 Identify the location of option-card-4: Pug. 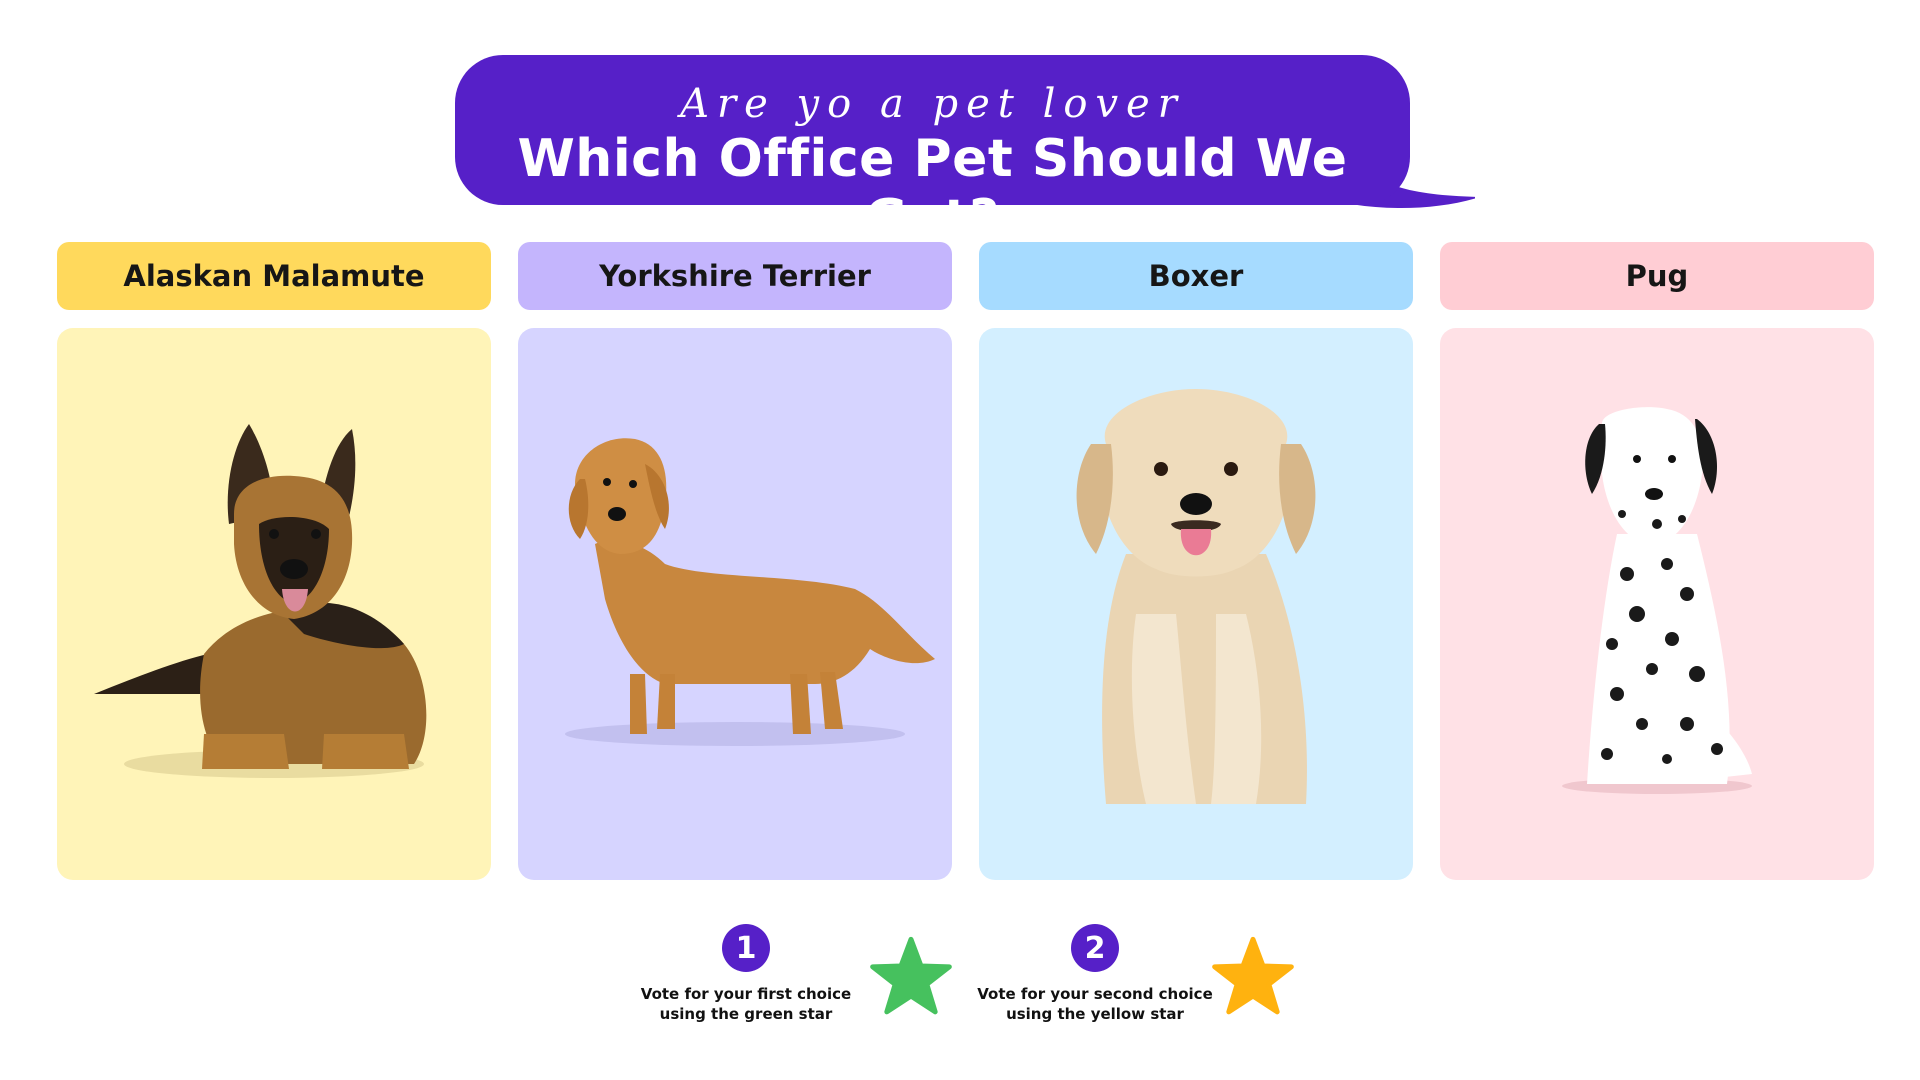
(1657, 561).